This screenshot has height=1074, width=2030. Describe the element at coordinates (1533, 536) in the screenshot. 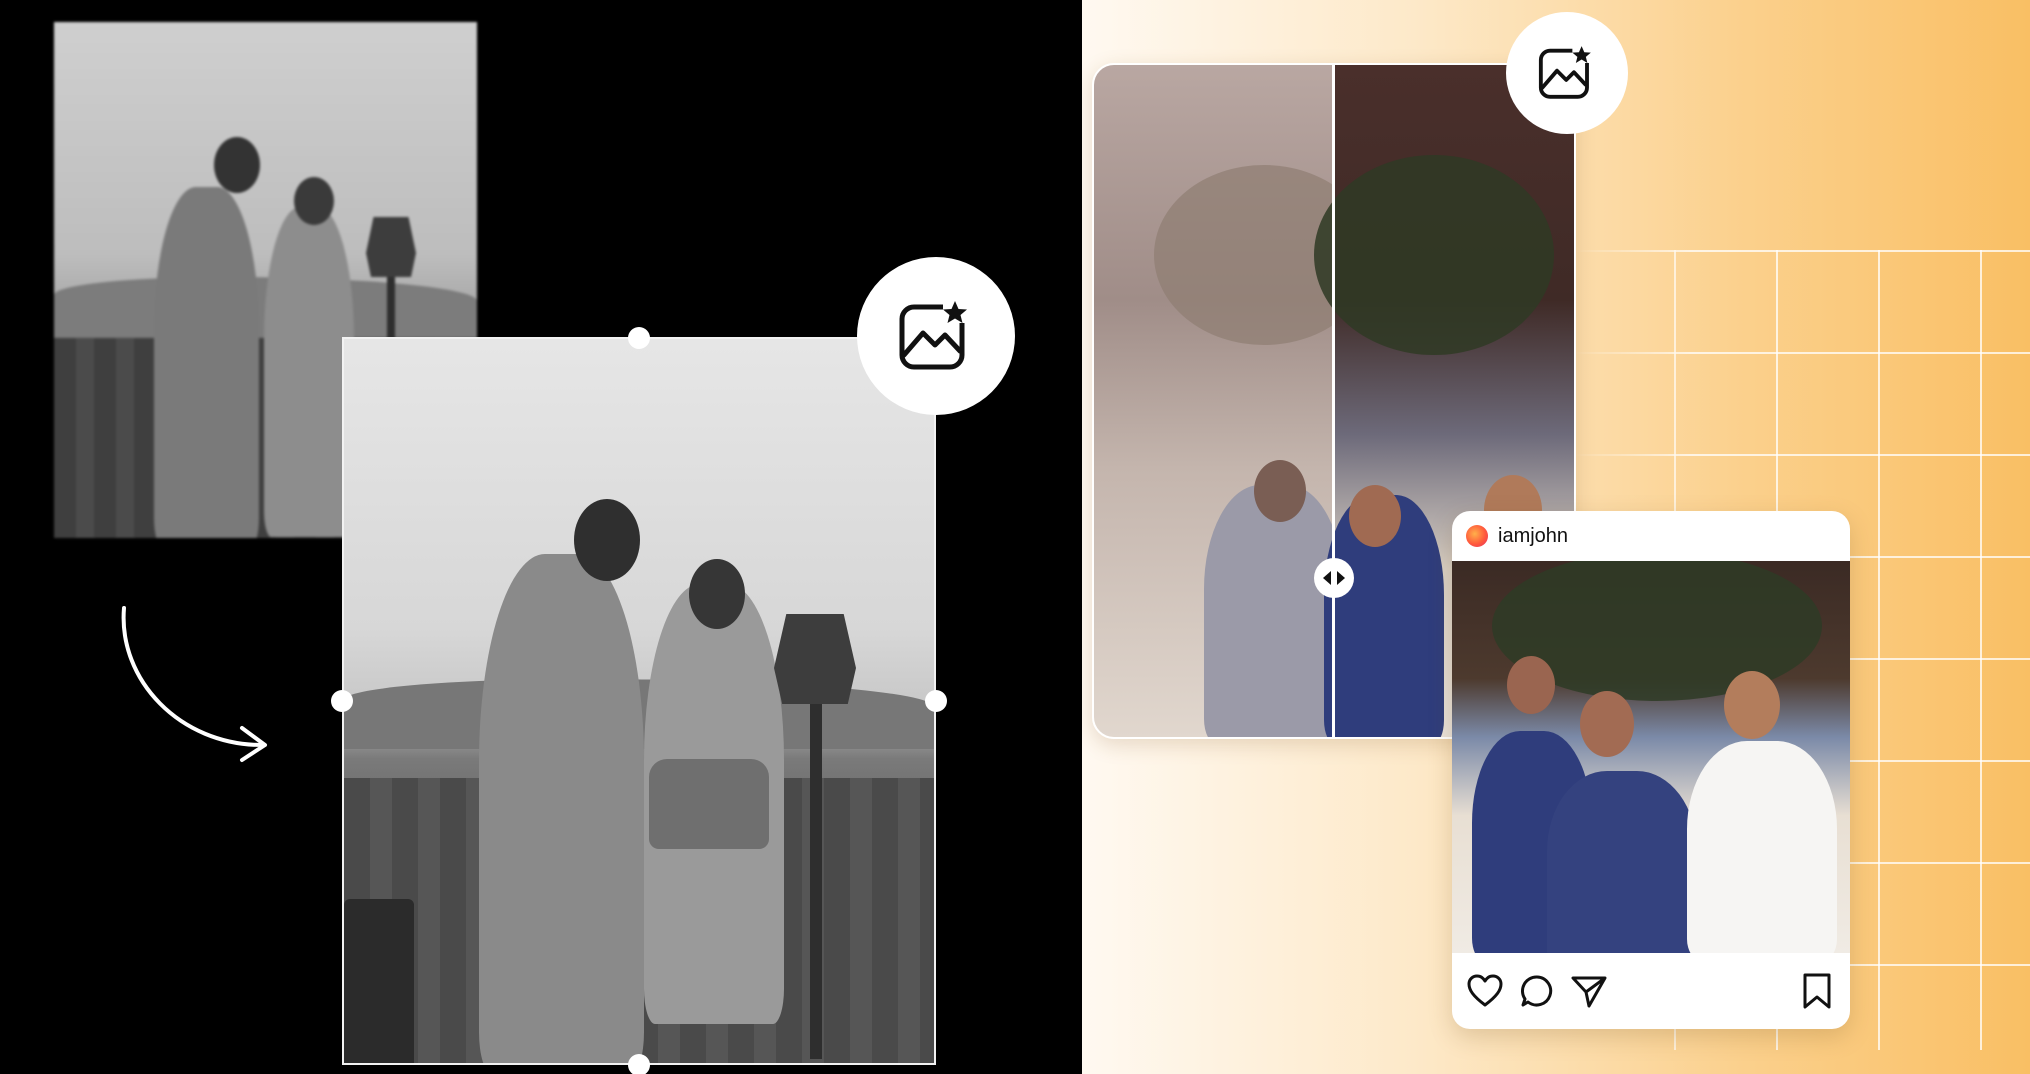

I see `post-username: iamjohn` at that location.